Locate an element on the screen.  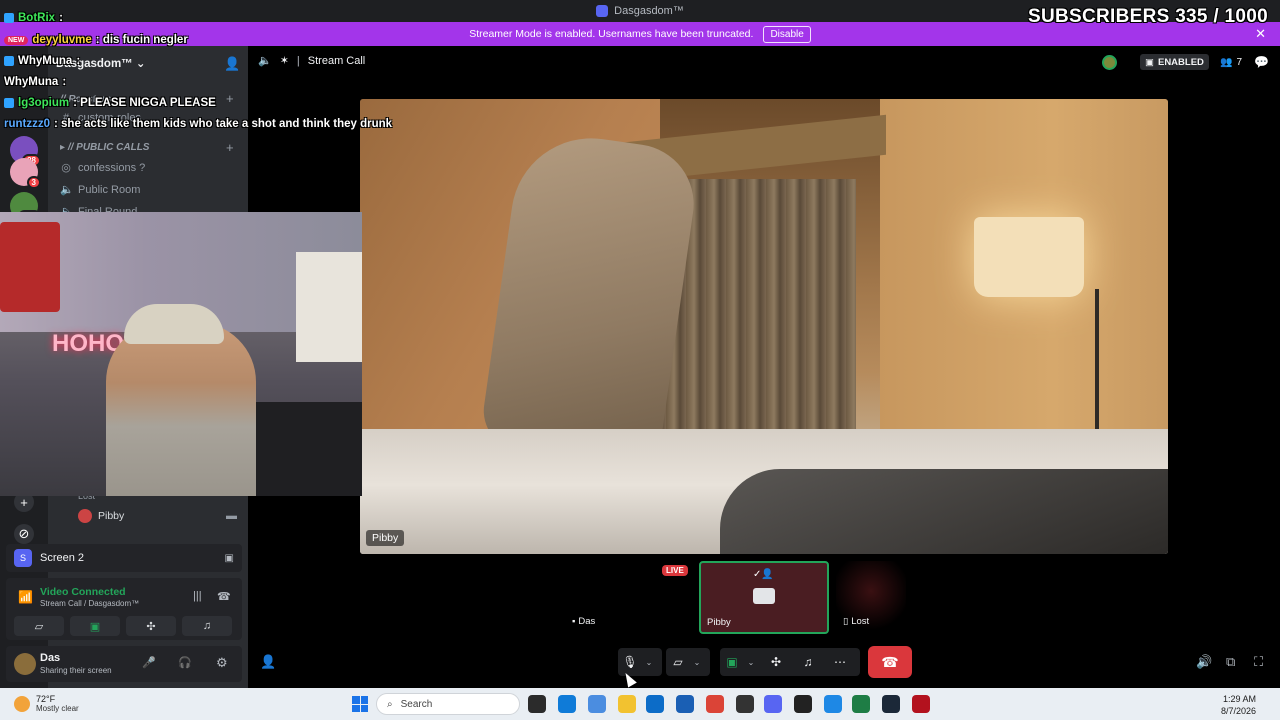
voice-user-pibby: Pibby is located at coordinates (101, 516).